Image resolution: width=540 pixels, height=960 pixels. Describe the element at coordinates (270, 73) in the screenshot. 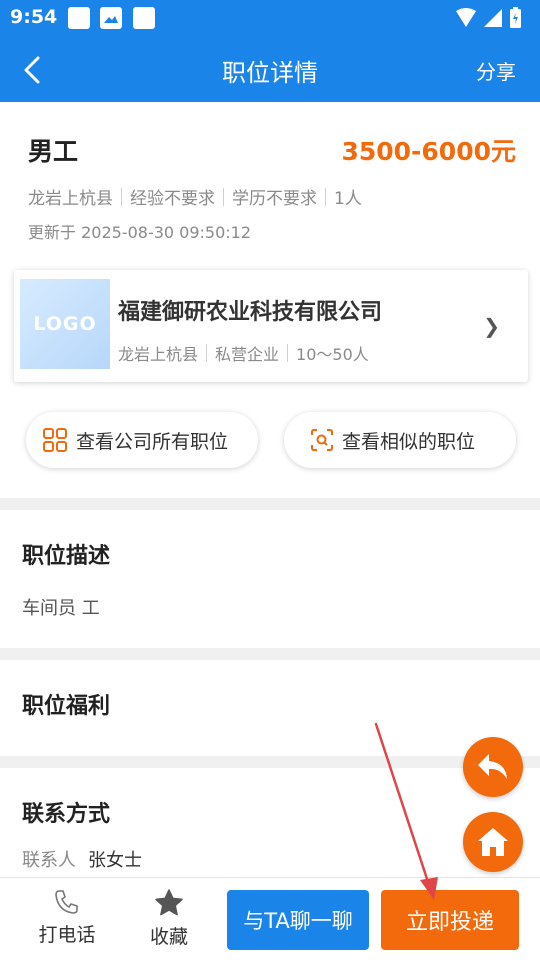

I see `page-title: 职位详情` at that location.